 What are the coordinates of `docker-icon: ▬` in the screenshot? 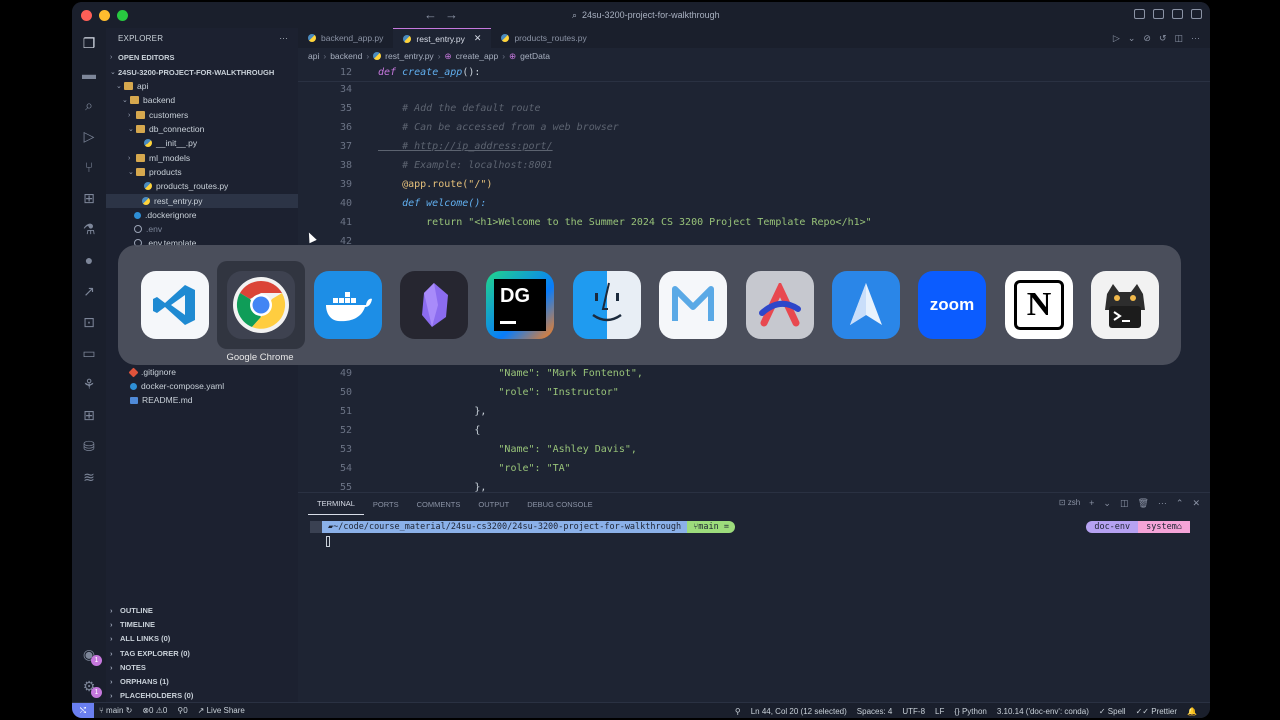 It's located at (89, 74).